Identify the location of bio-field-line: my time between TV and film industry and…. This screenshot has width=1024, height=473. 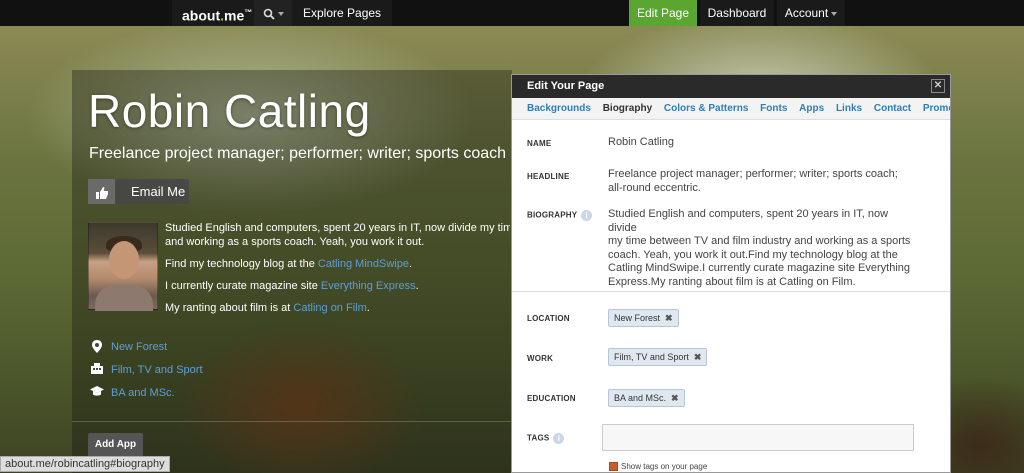
(759, 241).